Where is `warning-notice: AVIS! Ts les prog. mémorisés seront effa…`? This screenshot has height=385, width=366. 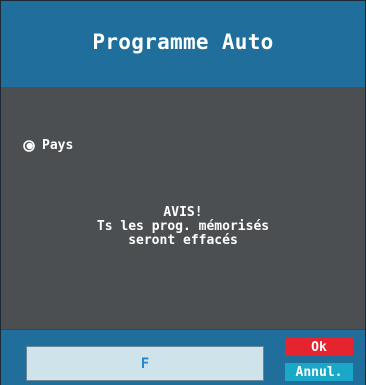
warning-notice: AVIS! Ts les prog. mémorisés seront effa… is located at coordinates (183, 227).